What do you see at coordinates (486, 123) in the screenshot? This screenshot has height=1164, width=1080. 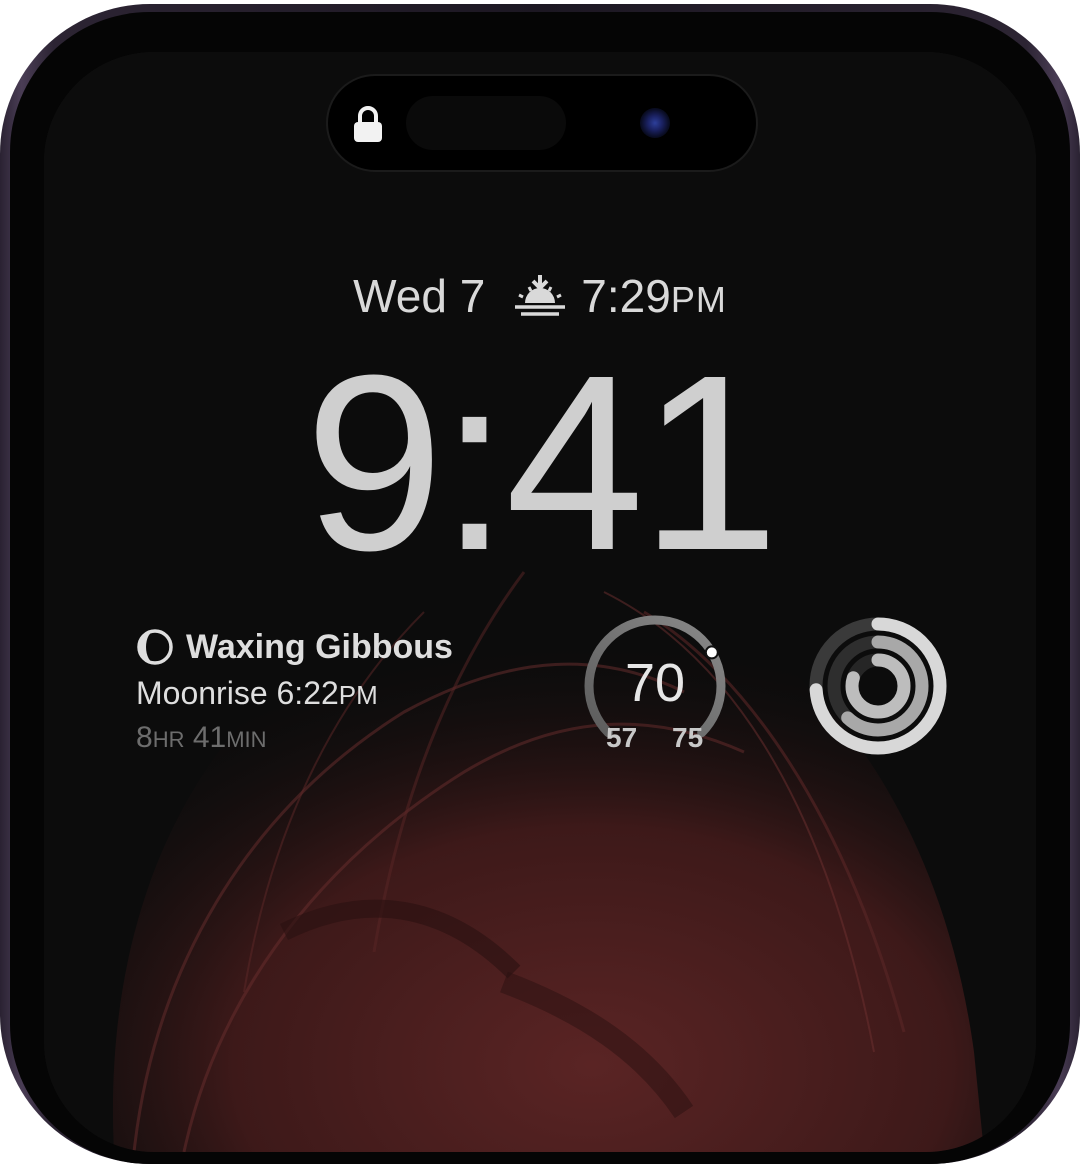 I see `island-sensor` at bounding box center [486, 123].